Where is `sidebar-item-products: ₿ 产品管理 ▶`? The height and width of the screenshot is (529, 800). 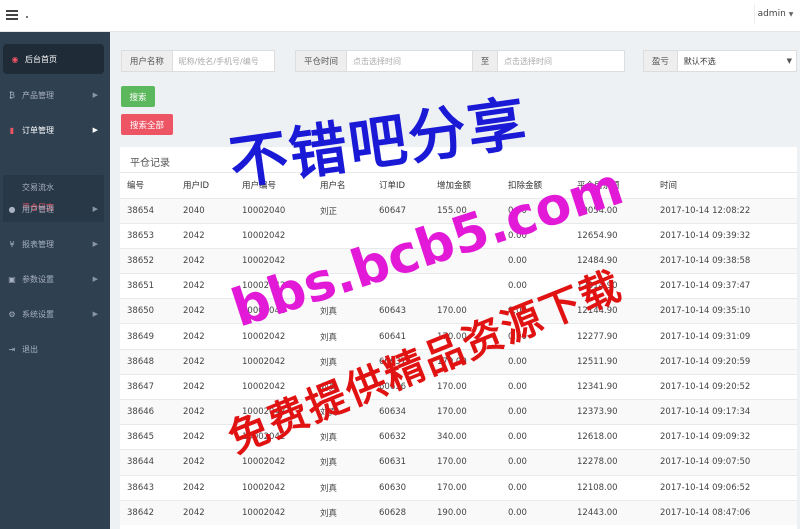 sidebar-item-products: ₿ 产品管理 ▶ is located at coordinates (55, 95).